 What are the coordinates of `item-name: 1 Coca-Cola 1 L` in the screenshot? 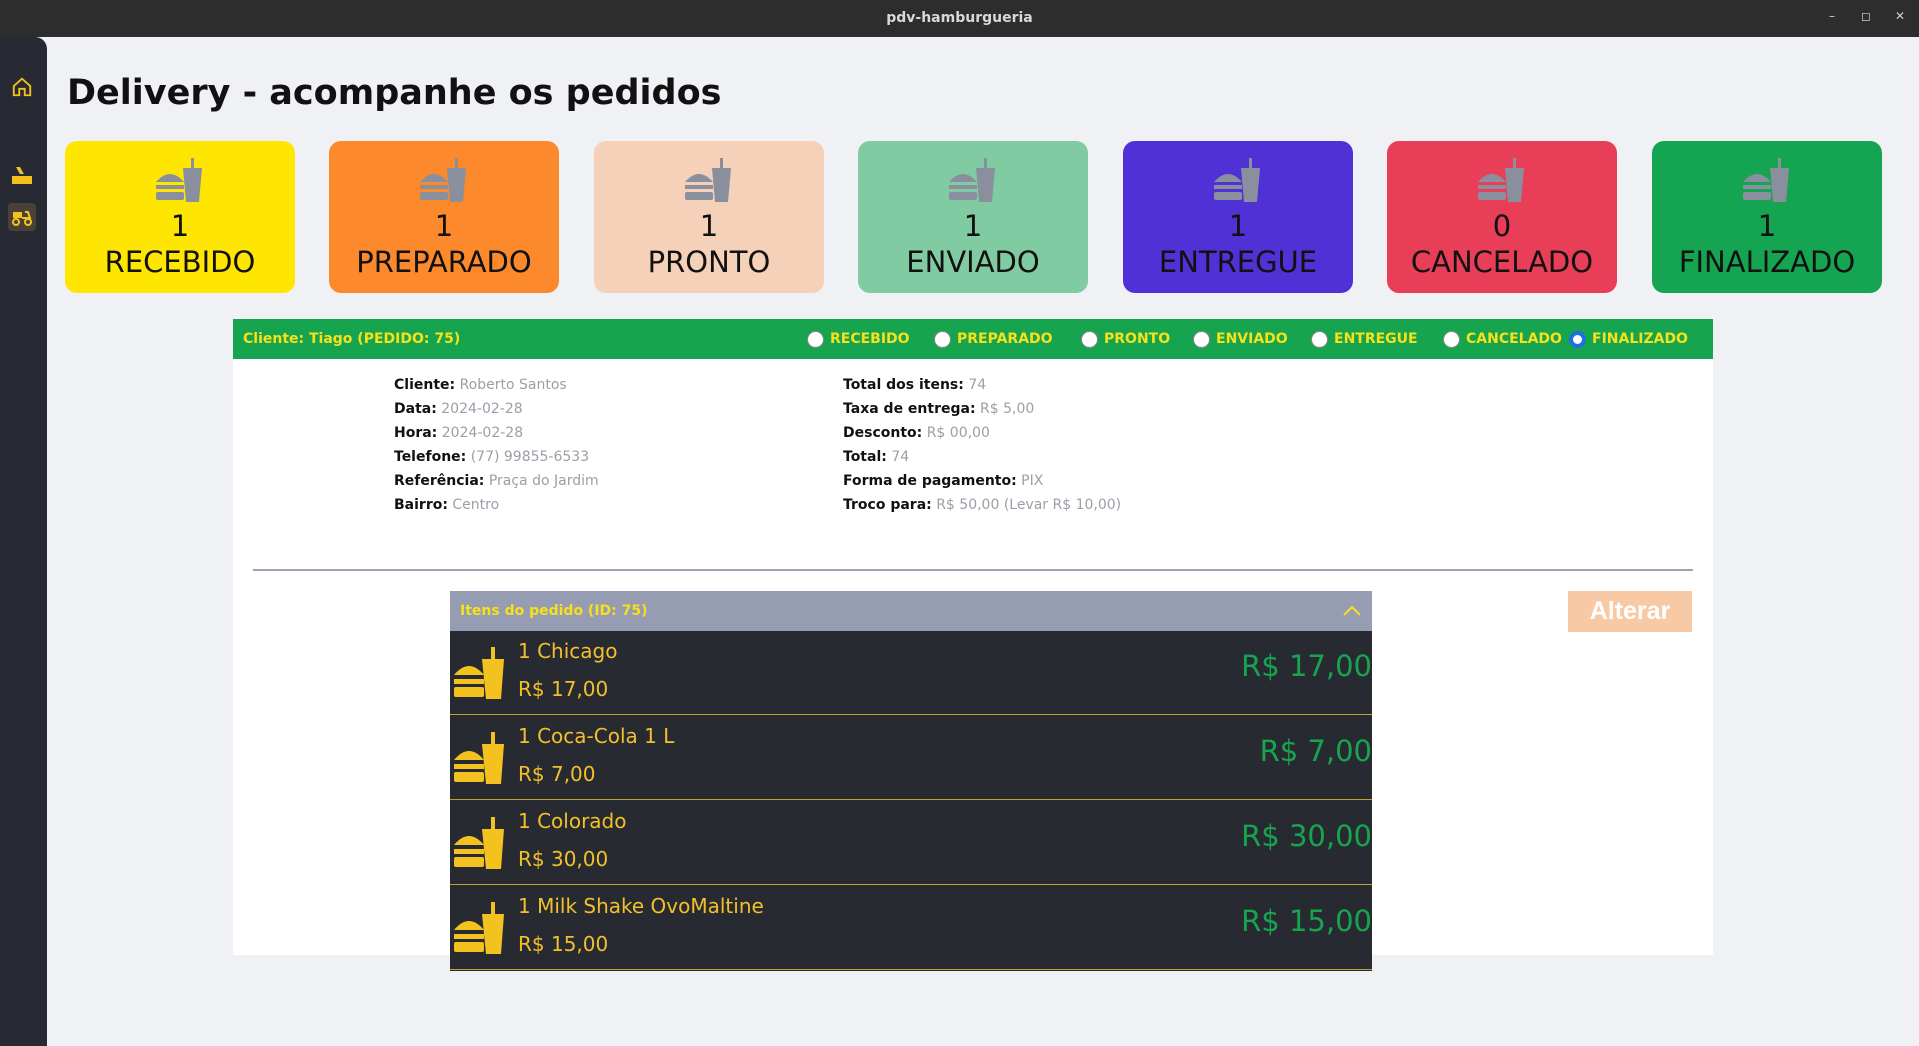 It's located at (596, 736).